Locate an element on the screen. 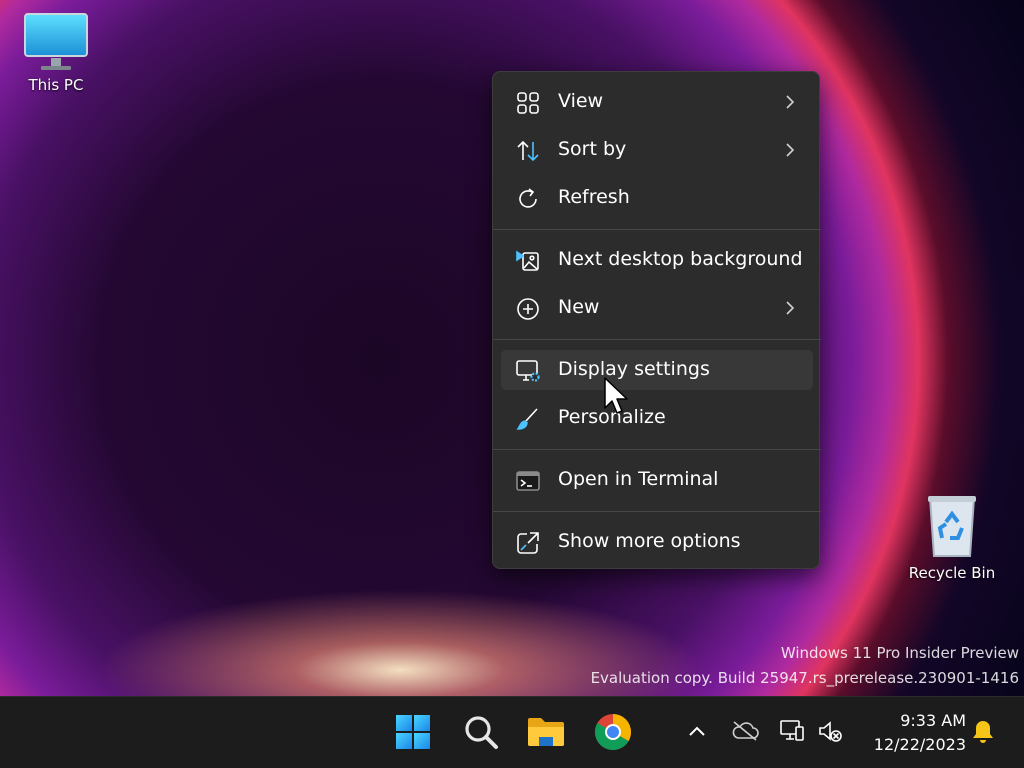  grid-icon is located at coordinates (528, 103).